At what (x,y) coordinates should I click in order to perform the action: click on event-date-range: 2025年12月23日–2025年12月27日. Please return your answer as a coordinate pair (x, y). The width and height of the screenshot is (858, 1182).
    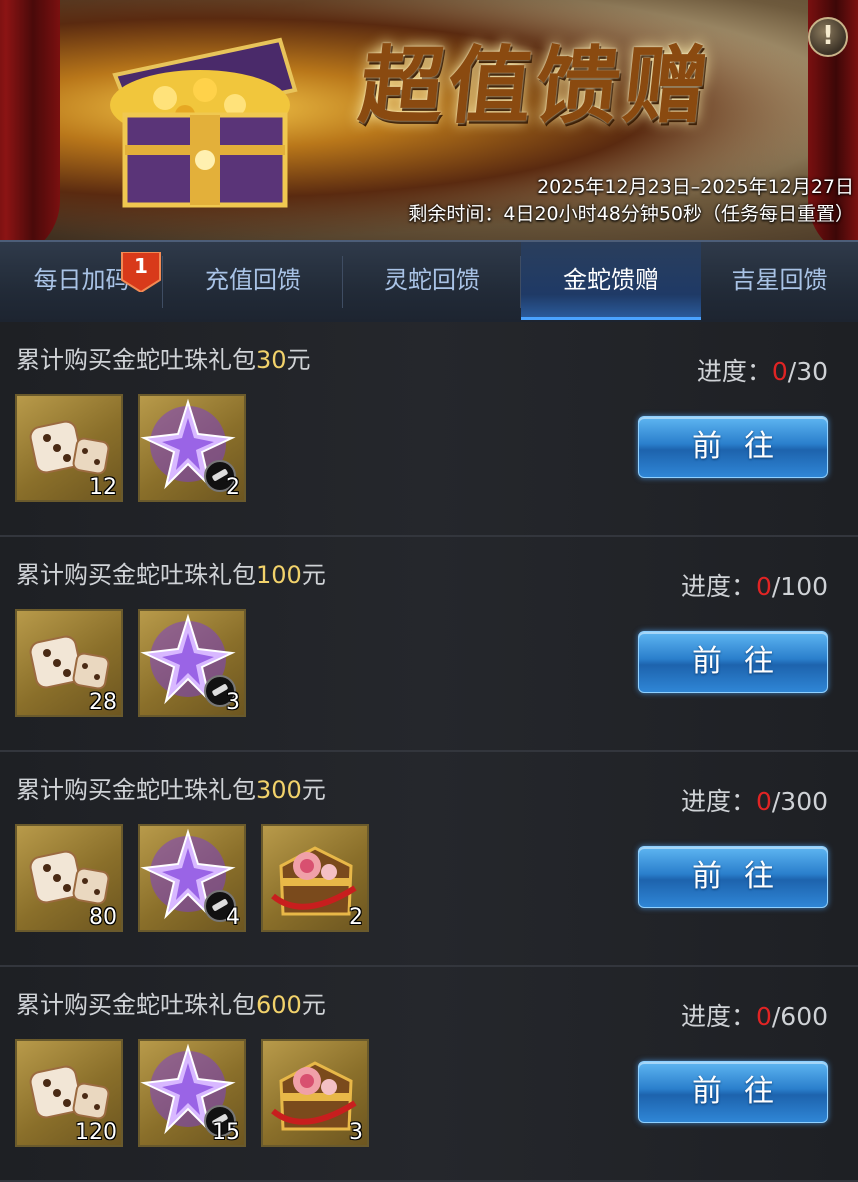
    Looking at the image, I should click on (695, 187).